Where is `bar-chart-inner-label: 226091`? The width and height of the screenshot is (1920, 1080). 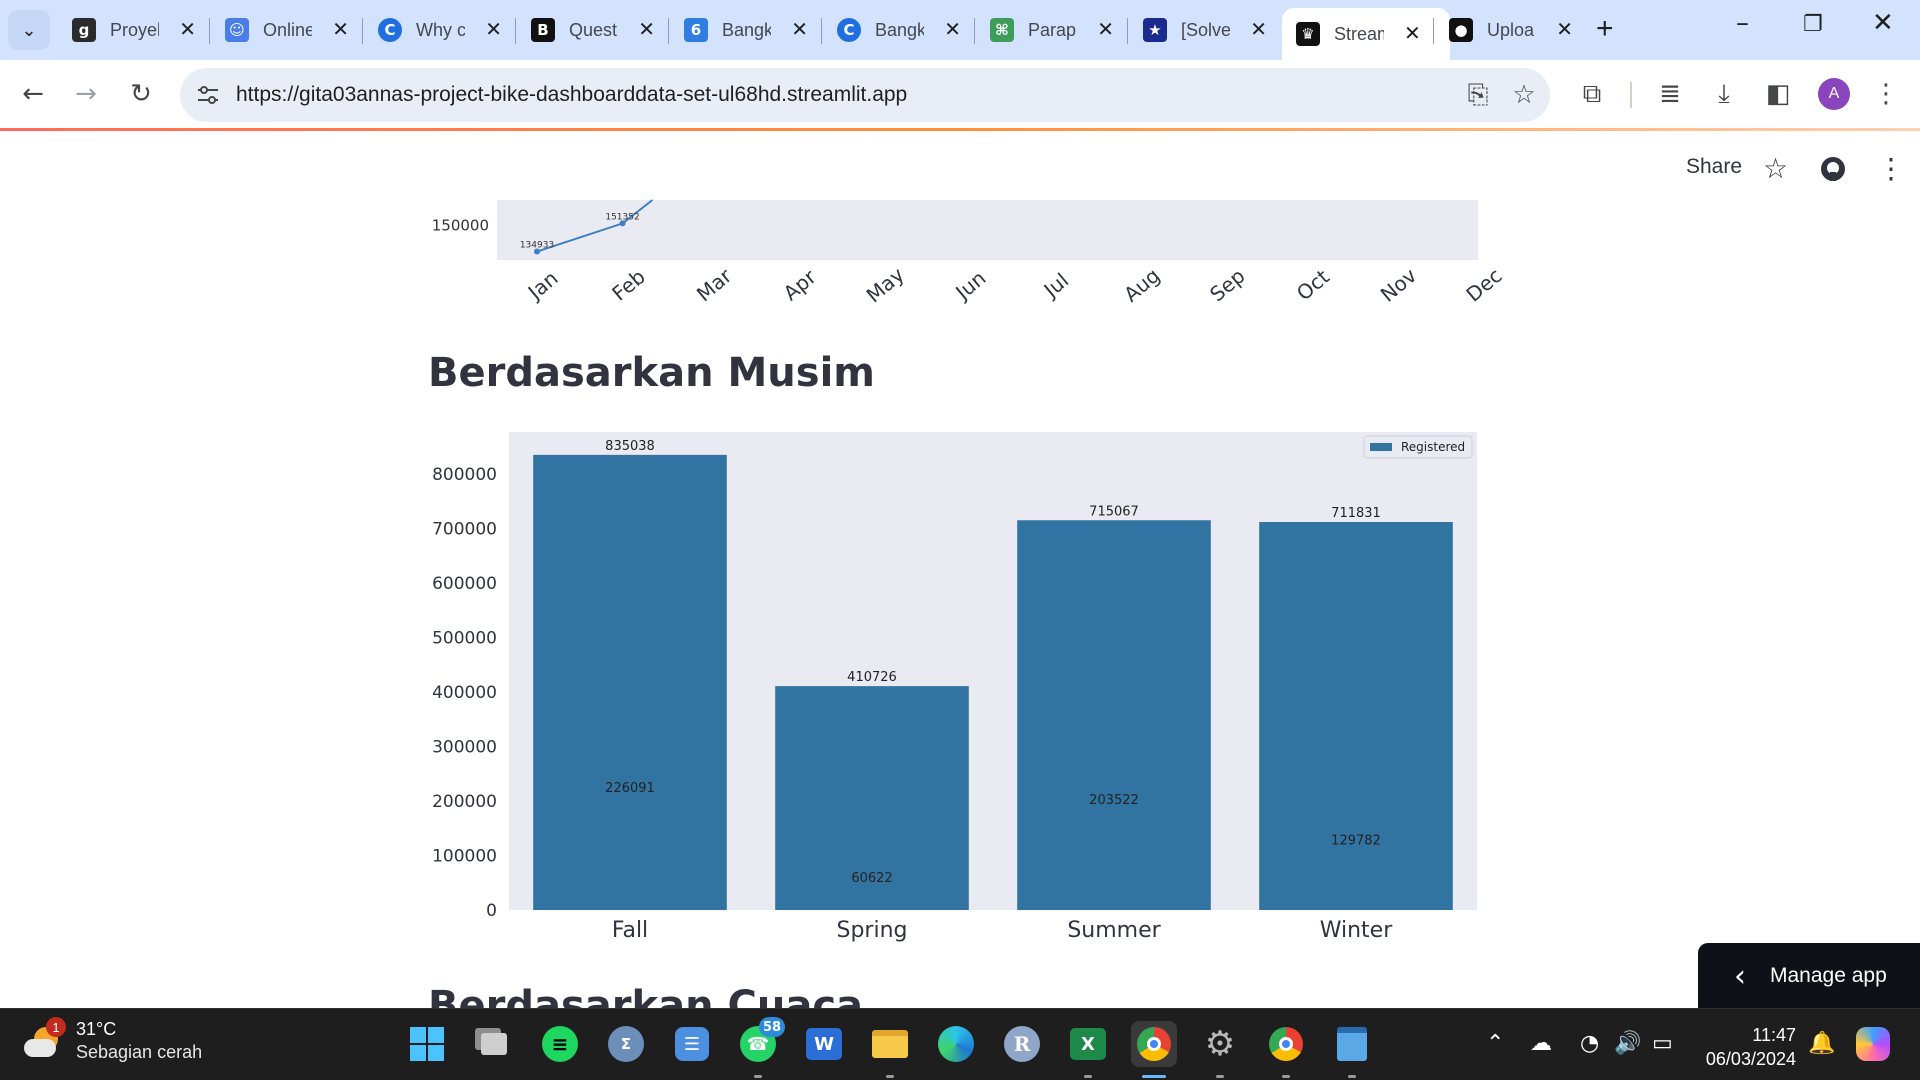
bar-chart-inner-label: 226091 is located at coordinates (630, 788).